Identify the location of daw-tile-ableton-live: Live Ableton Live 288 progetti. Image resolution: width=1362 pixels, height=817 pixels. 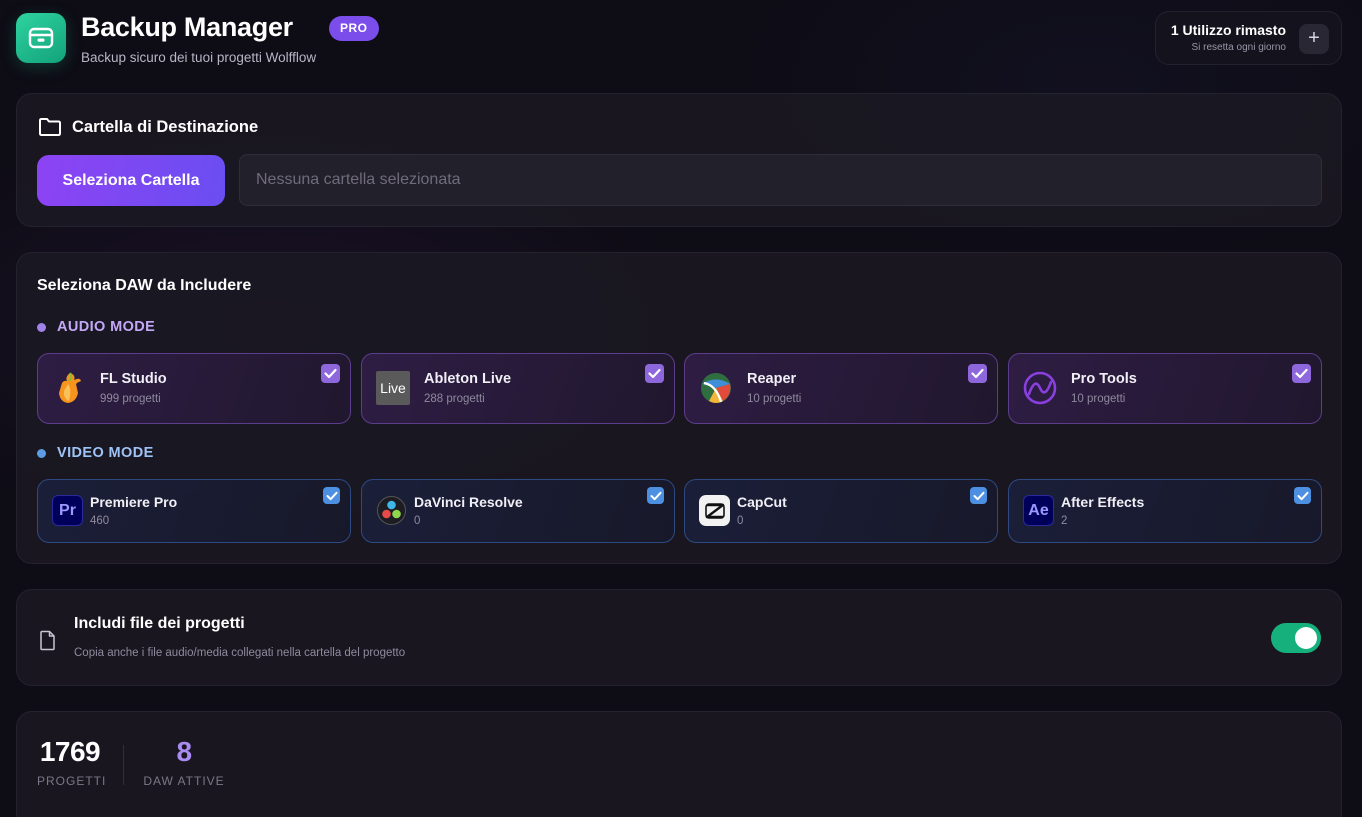
(518, 388).